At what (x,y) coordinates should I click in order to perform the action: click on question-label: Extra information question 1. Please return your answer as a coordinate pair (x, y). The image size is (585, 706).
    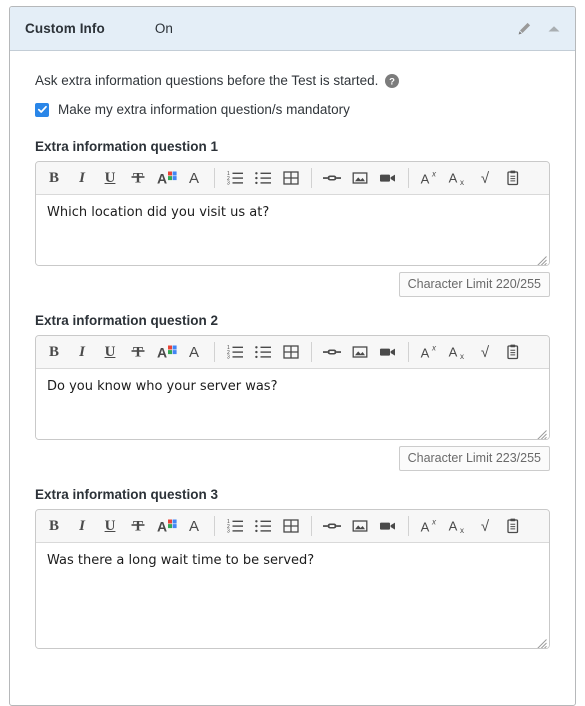
    Looking at the image, I should click on (127, 146).